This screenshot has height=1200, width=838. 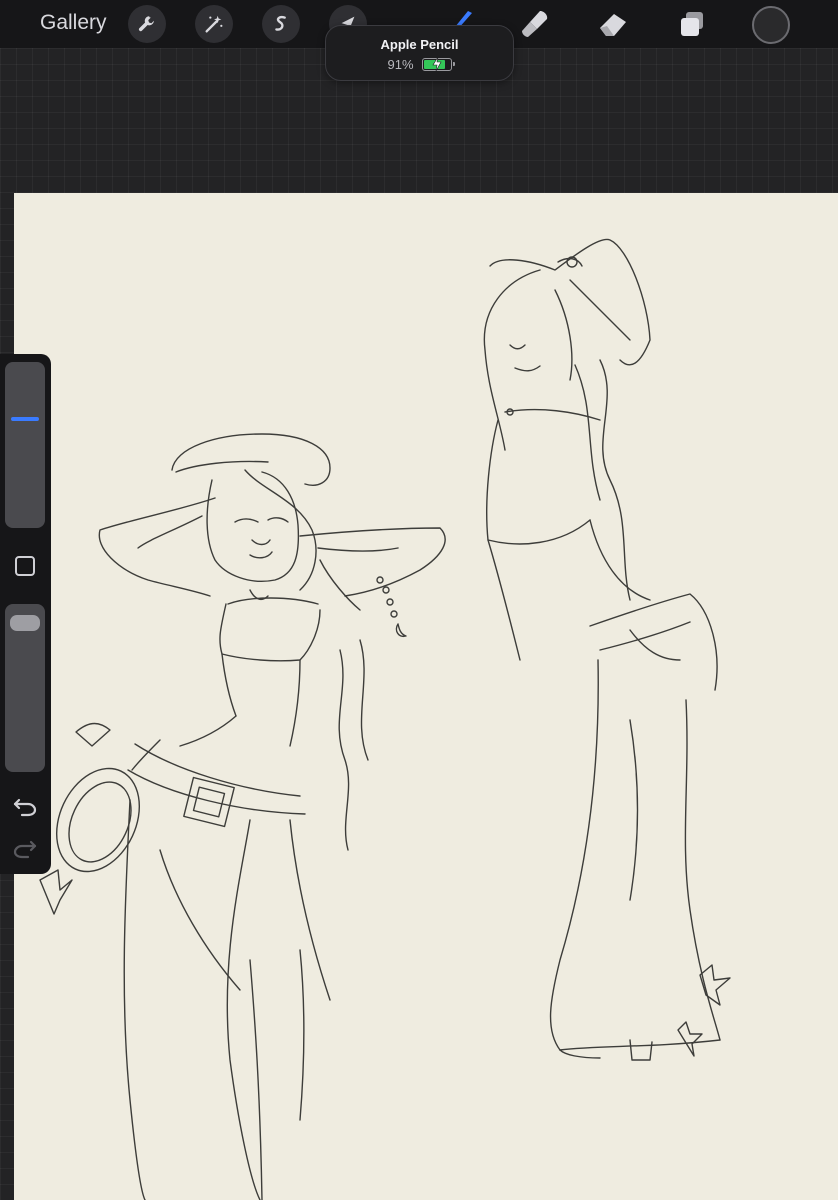 I want to click on left-sidebar, so click(x=25, y=614).